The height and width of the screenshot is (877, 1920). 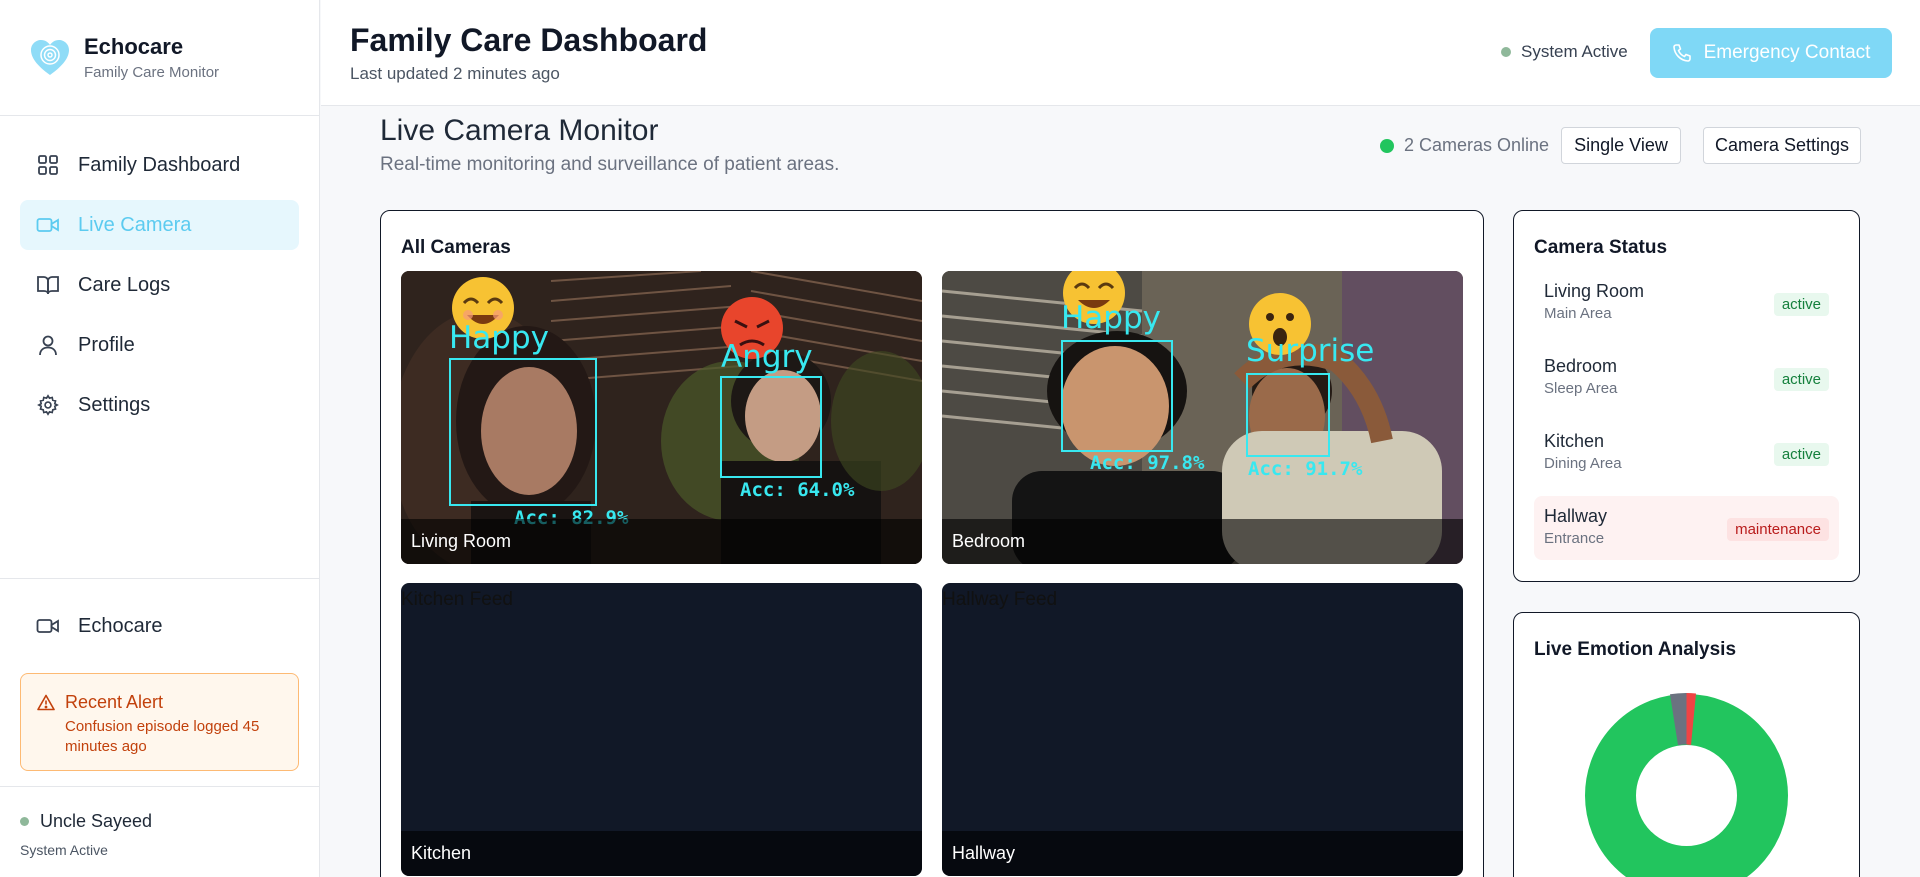 I want to click on camera-feed-hallway: Hallway Feed Hallway, so click(x=1202, y=729).